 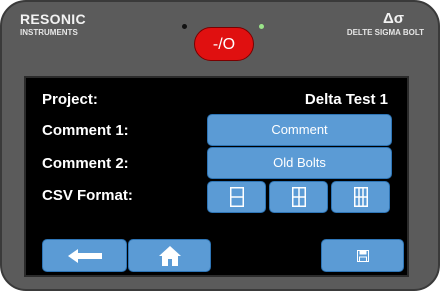 What do you see at coordinates (299, 130) in the screenshot?
I see `comment1-button: Comment` at bounding box center [299, 130].